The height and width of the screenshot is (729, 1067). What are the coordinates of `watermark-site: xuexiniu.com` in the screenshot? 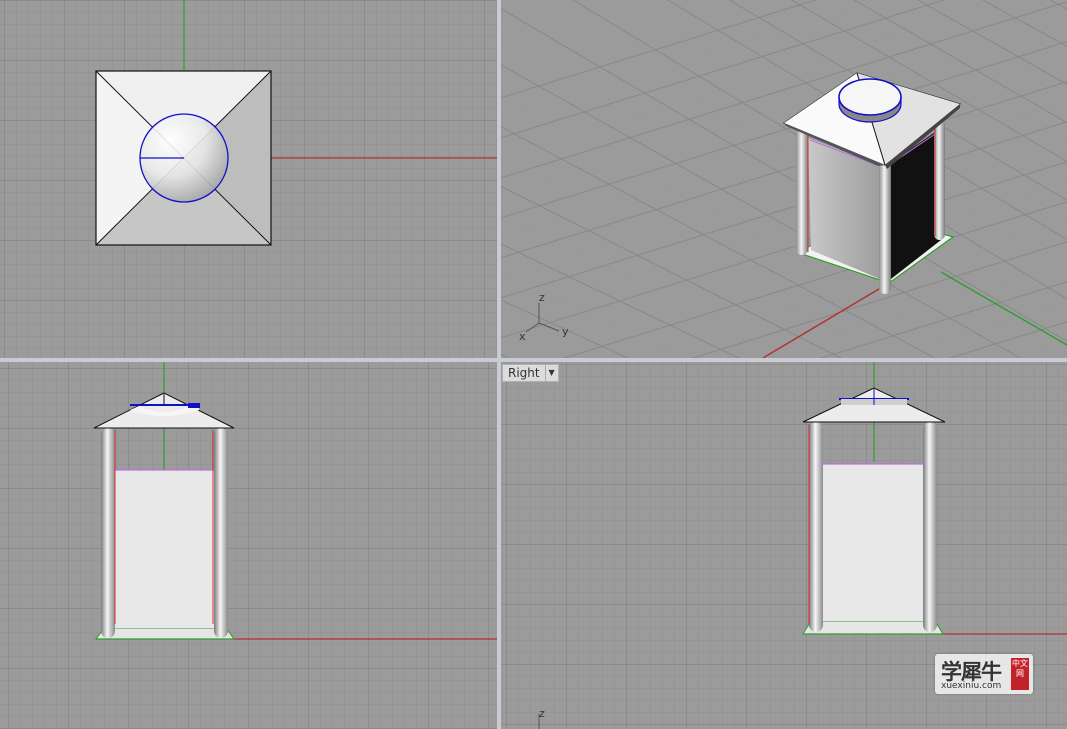 It's located at (971, 686).